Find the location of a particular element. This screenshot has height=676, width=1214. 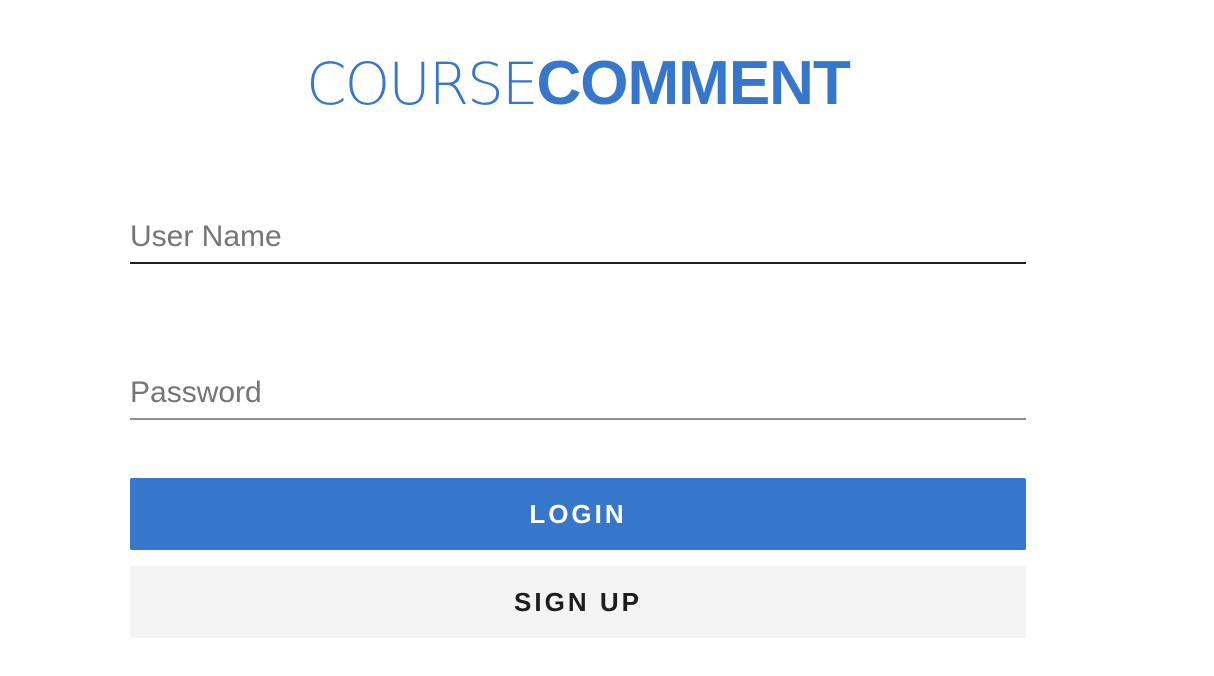

logo-light-text: COURSE is located at coordinates (422, 84).